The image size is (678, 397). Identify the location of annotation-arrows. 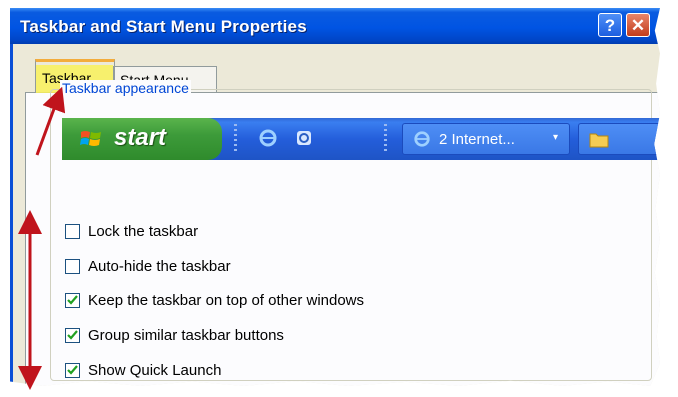
(42, 238).